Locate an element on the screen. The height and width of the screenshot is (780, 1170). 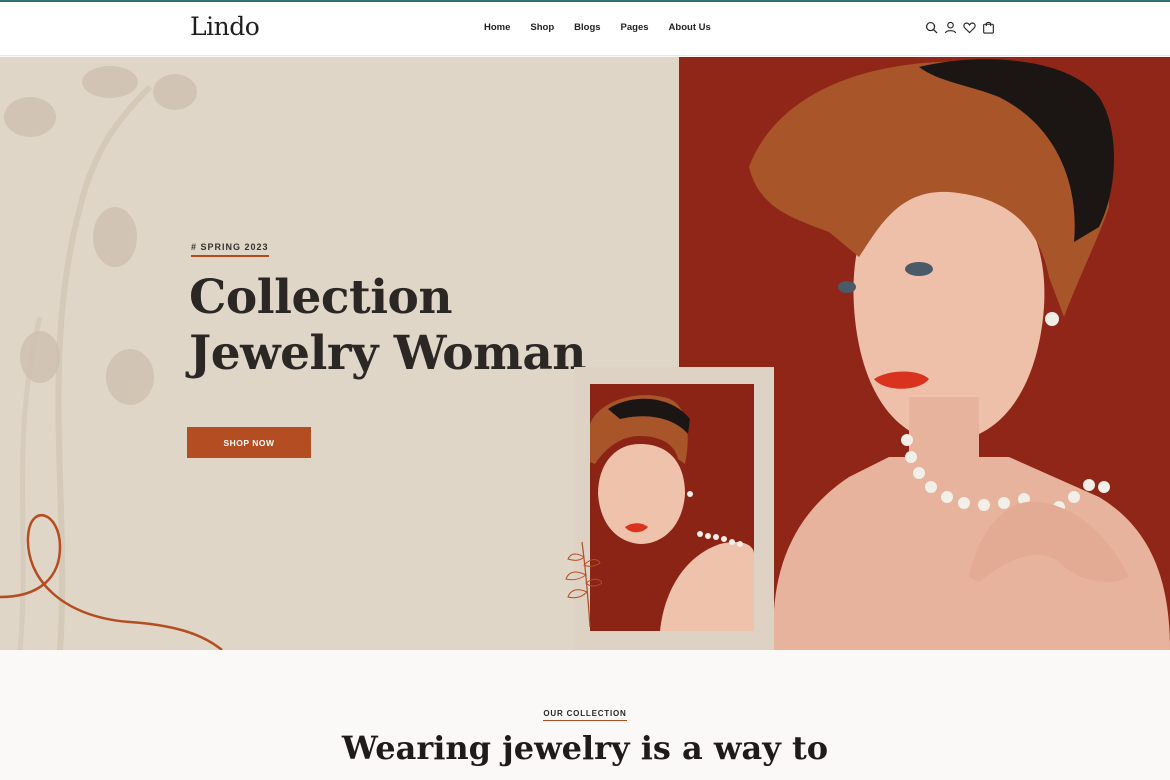
search-icon is located at coordinates (931, 27).